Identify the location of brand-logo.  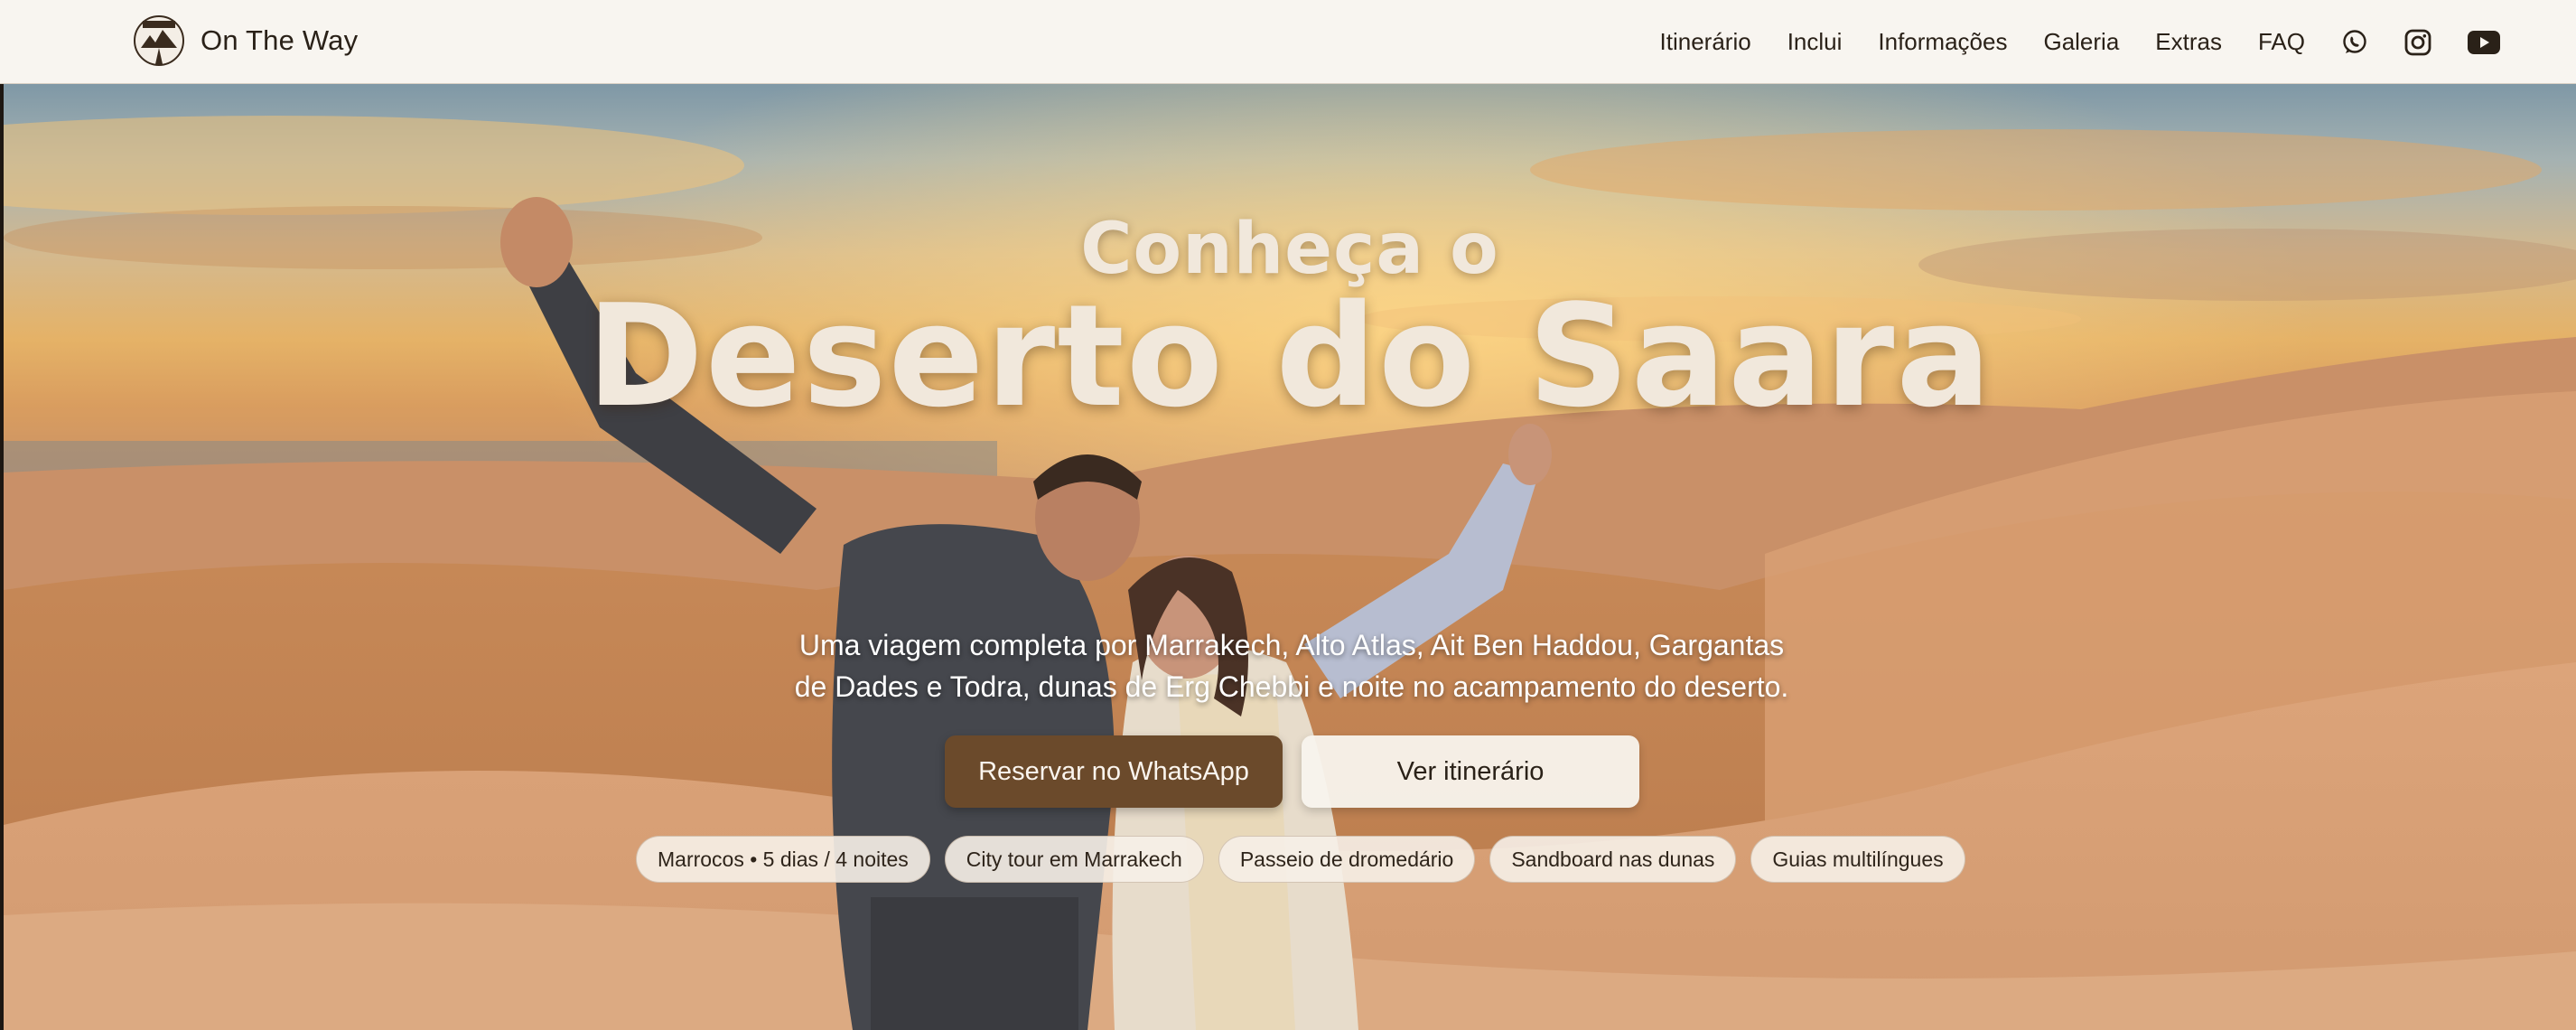
(159, 40).